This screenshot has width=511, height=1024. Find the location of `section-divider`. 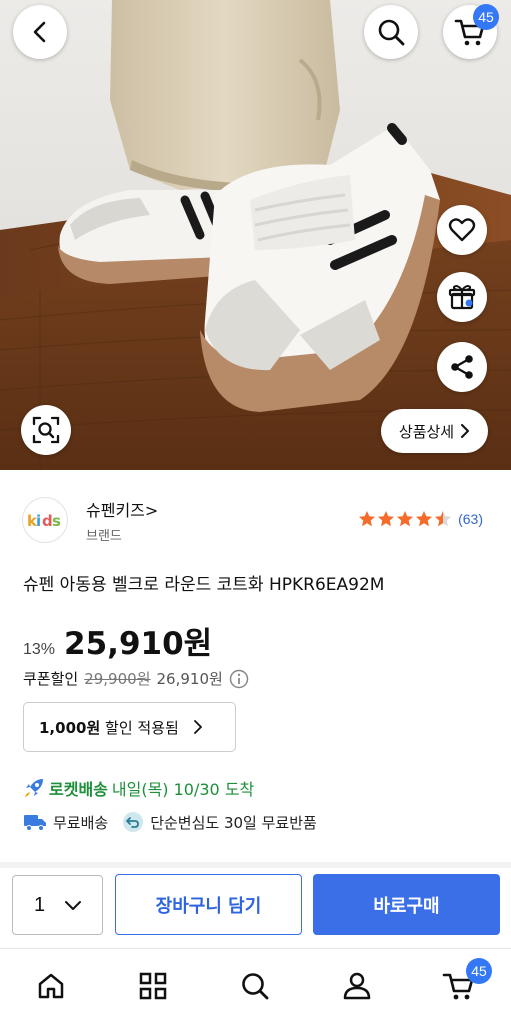

section-divider is located at coordinates (255, 865).